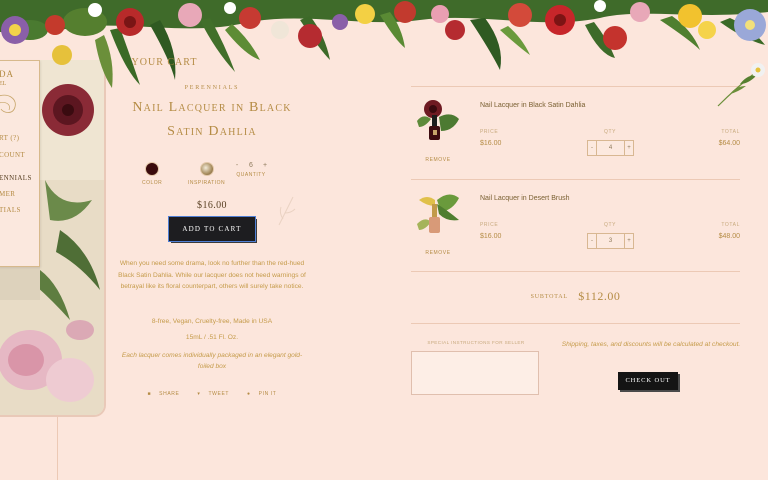 This screenshot has height=480, width=768. Describe the element at coordinates (12, 155) in the screenshot. I see `nav-item-account: COUNT` at that location.